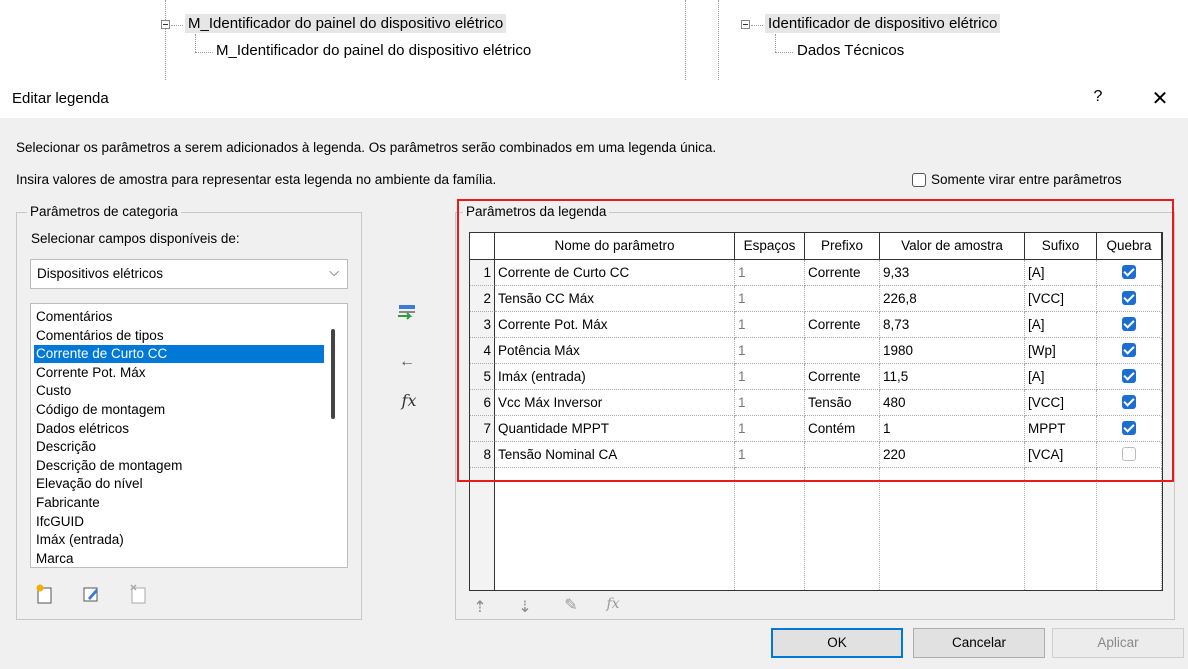  Describe the element at coordinates (60, 98) in the screenshot. I see `dialog-title: Editar legenda` at that location.